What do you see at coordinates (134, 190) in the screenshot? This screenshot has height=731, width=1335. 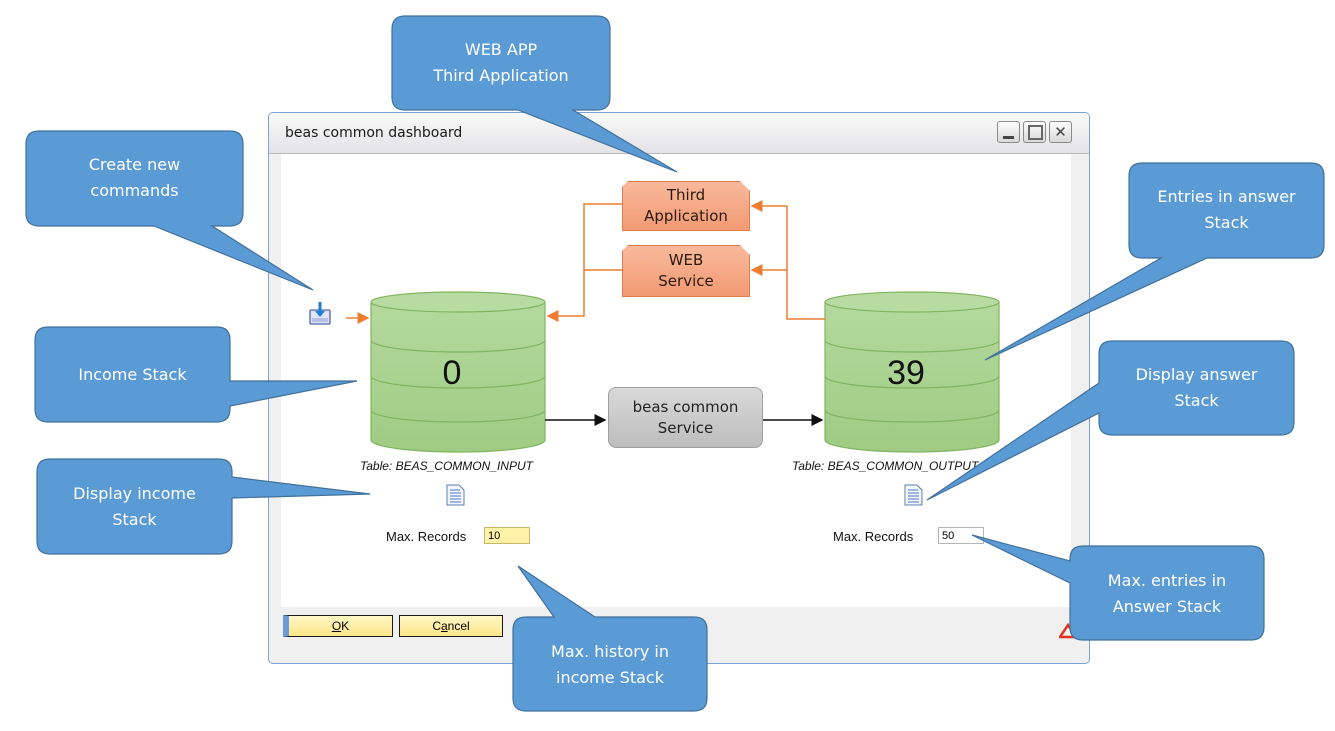 I see `callout-create-commands-line2: commands` at bounding box center [134, 190].